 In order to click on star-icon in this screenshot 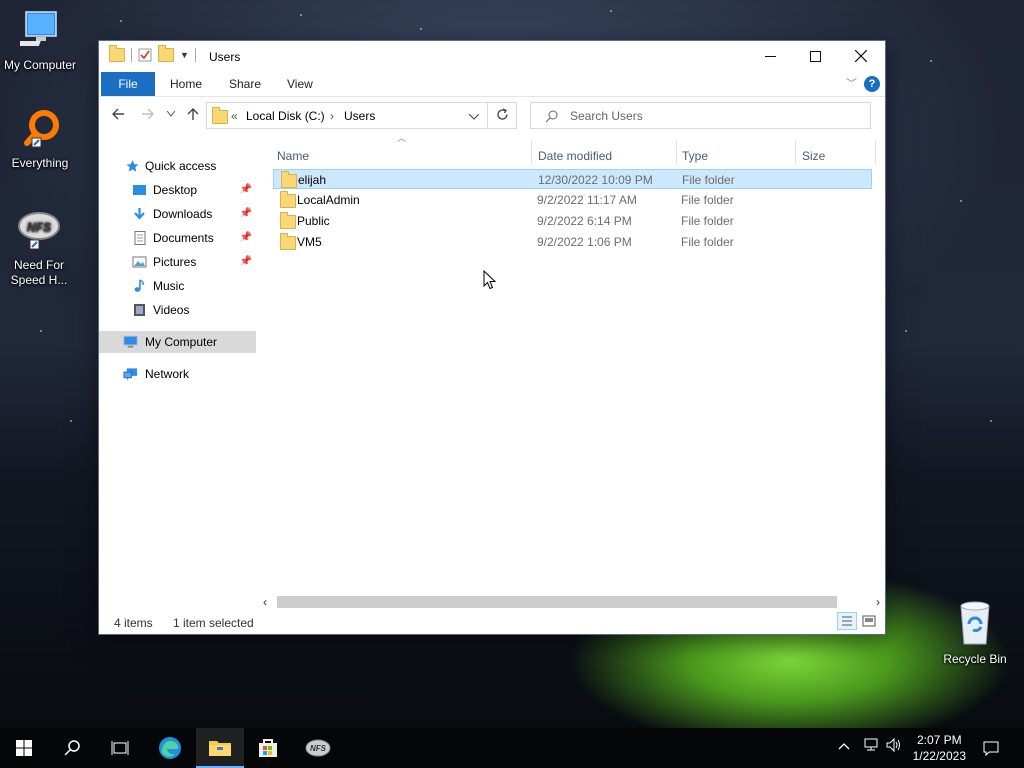, I will do `click(132, 166)`.